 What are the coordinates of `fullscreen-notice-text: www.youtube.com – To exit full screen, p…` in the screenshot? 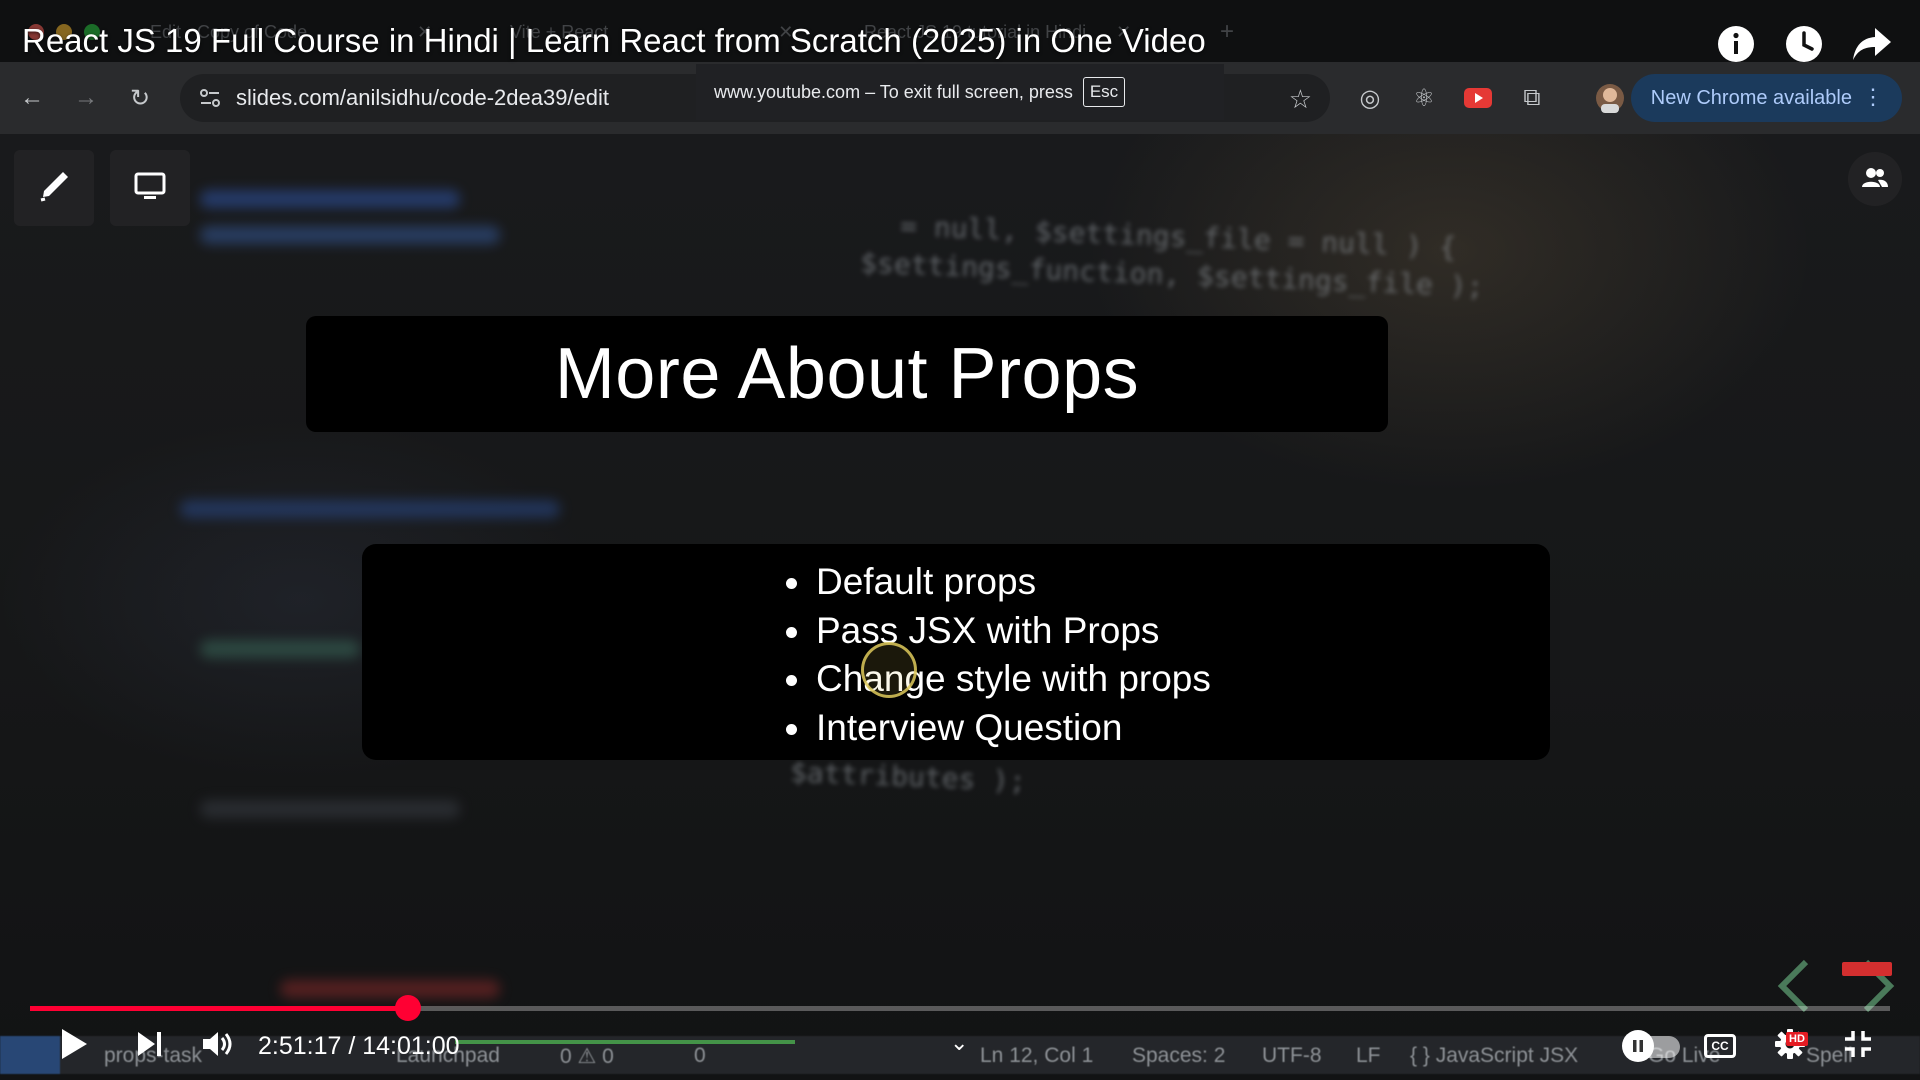 It's located at (893, 91).